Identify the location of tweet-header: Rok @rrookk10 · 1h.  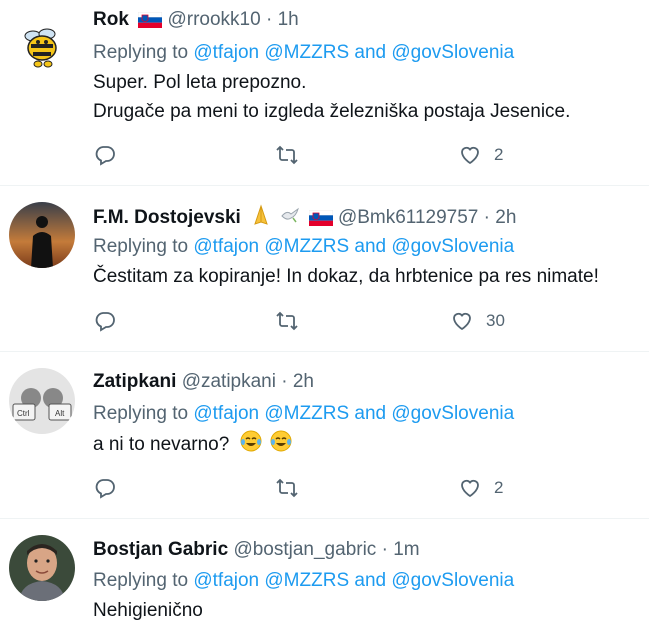
(196, 21).